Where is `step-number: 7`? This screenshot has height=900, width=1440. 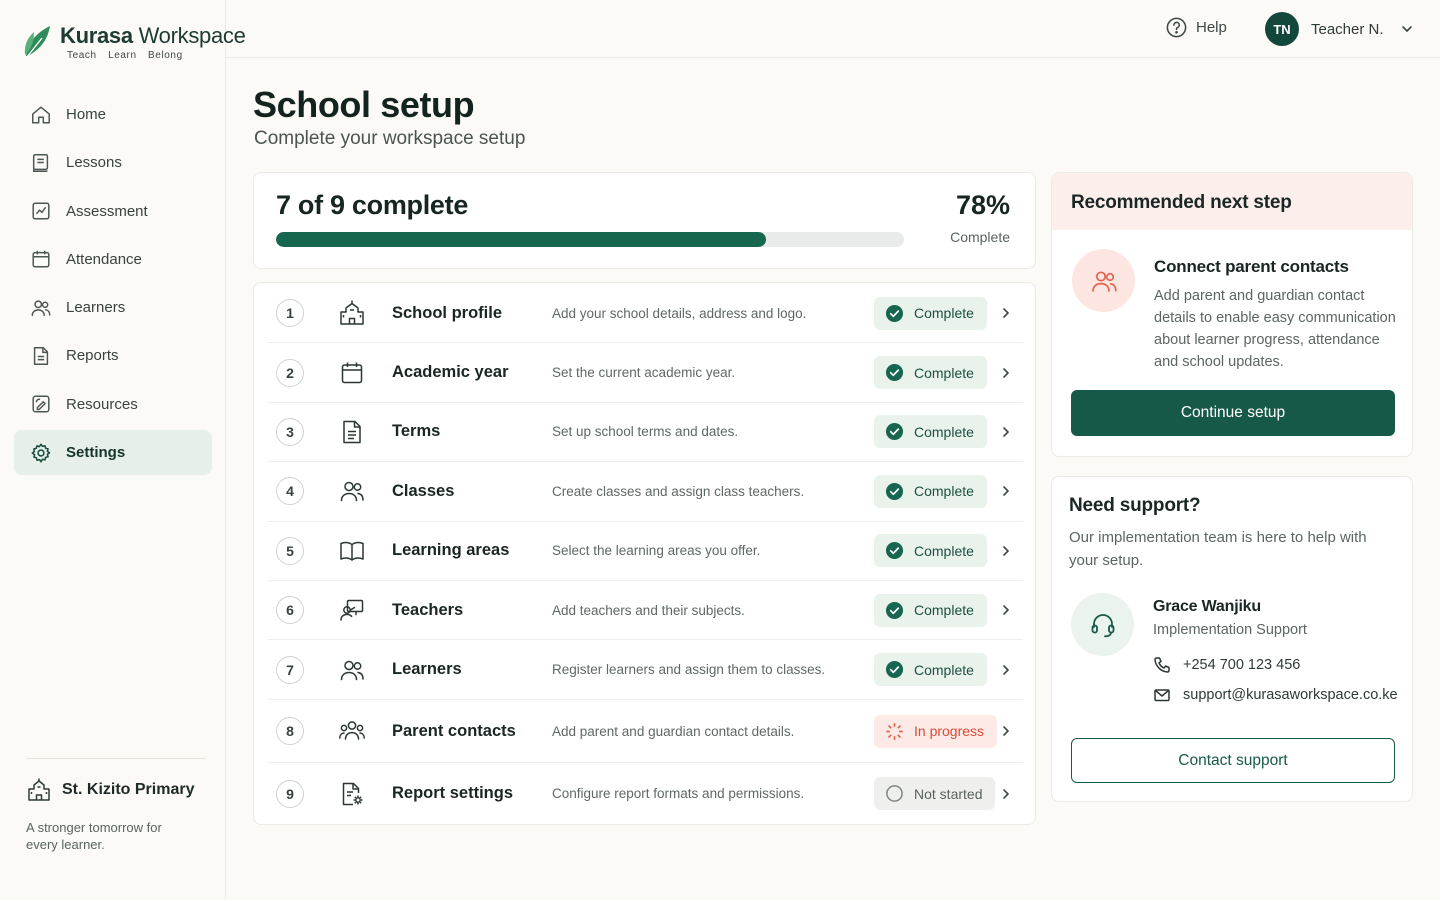 step-number: 7 is located at coordinates (290, 669).